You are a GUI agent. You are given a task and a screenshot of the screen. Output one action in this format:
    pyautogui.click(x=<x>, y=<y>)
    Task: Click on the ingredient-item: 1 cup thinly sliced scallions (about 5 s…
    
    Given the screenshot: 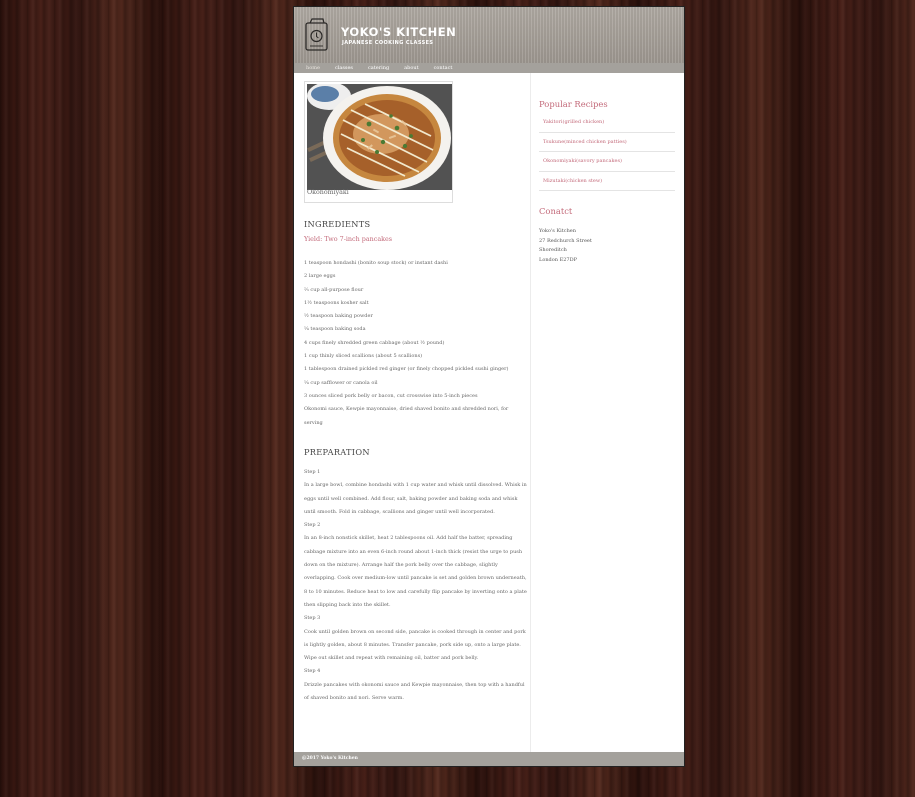 What is the action you would take?
    pyautogui.click(x=363, y=356)
    